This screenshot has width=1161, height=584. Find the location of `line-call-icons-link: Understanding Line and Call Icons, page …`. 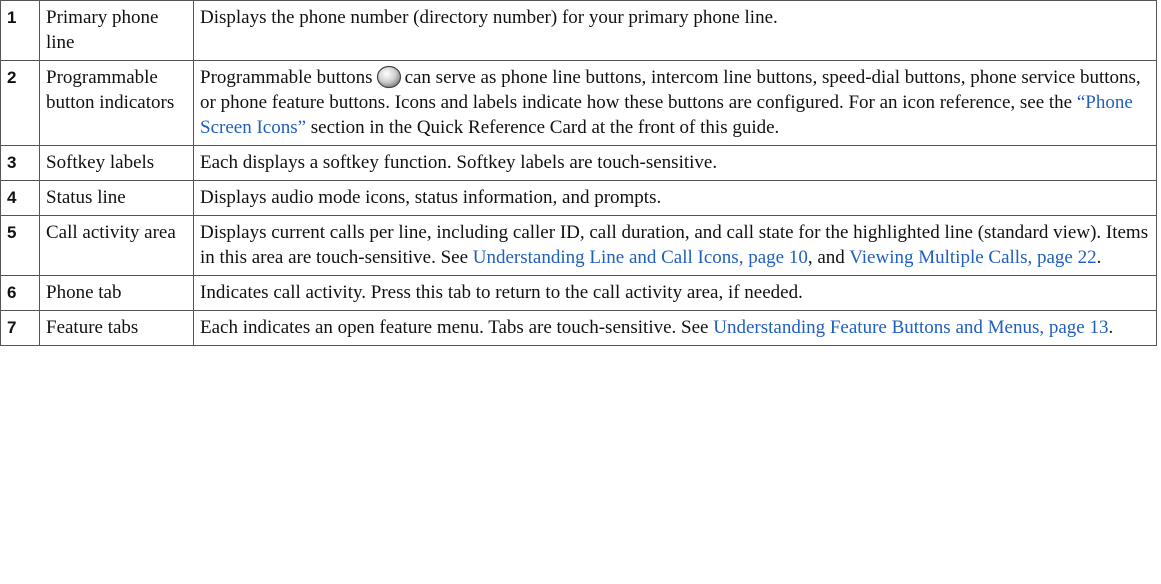

line-call-icons-link: Understanding Line and Call Icons, page … is located at coordinates (640, 257).